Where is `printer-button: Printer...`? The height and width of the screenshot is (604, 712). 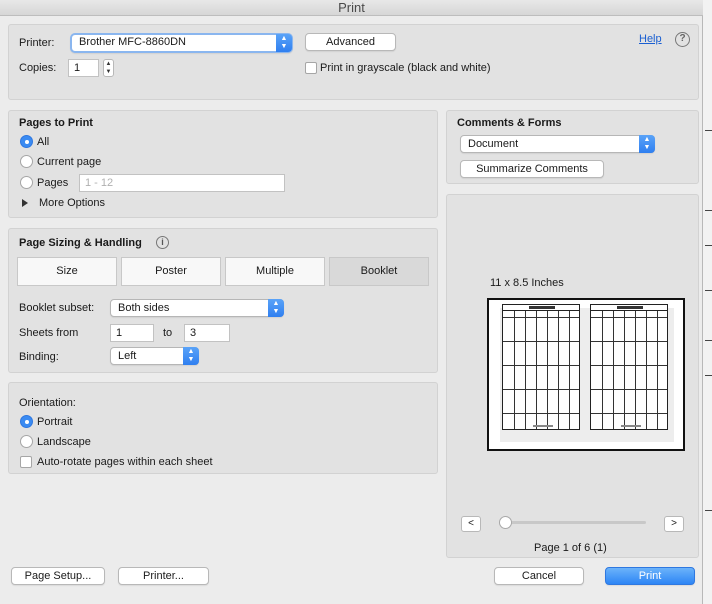
printer-button: Printer... is located at coordinates (163, 576).